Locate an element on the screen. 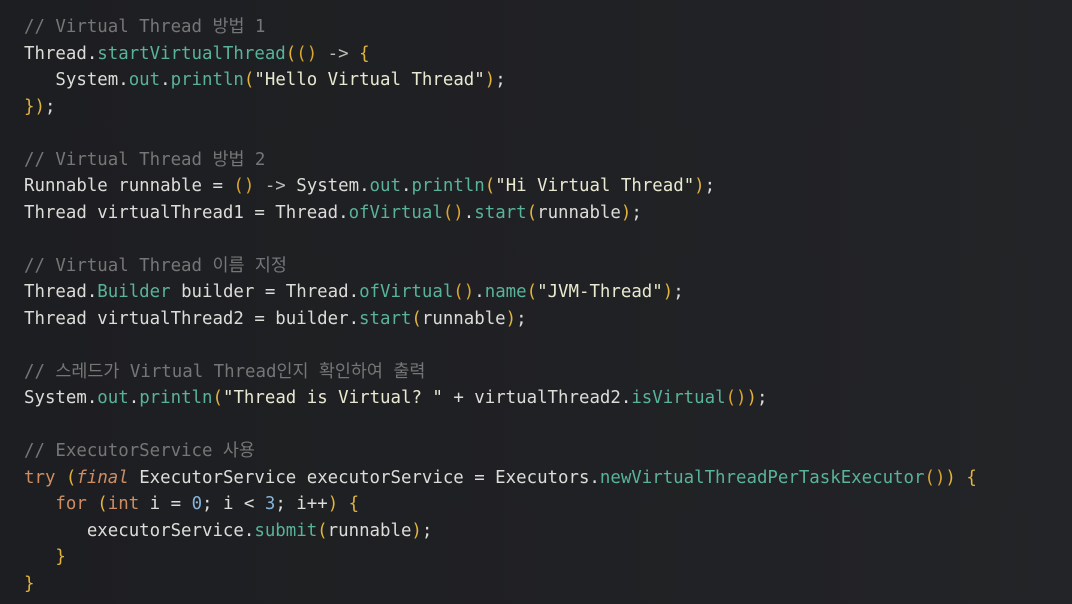  code-line-22: } is located at coordinates (29, 583).